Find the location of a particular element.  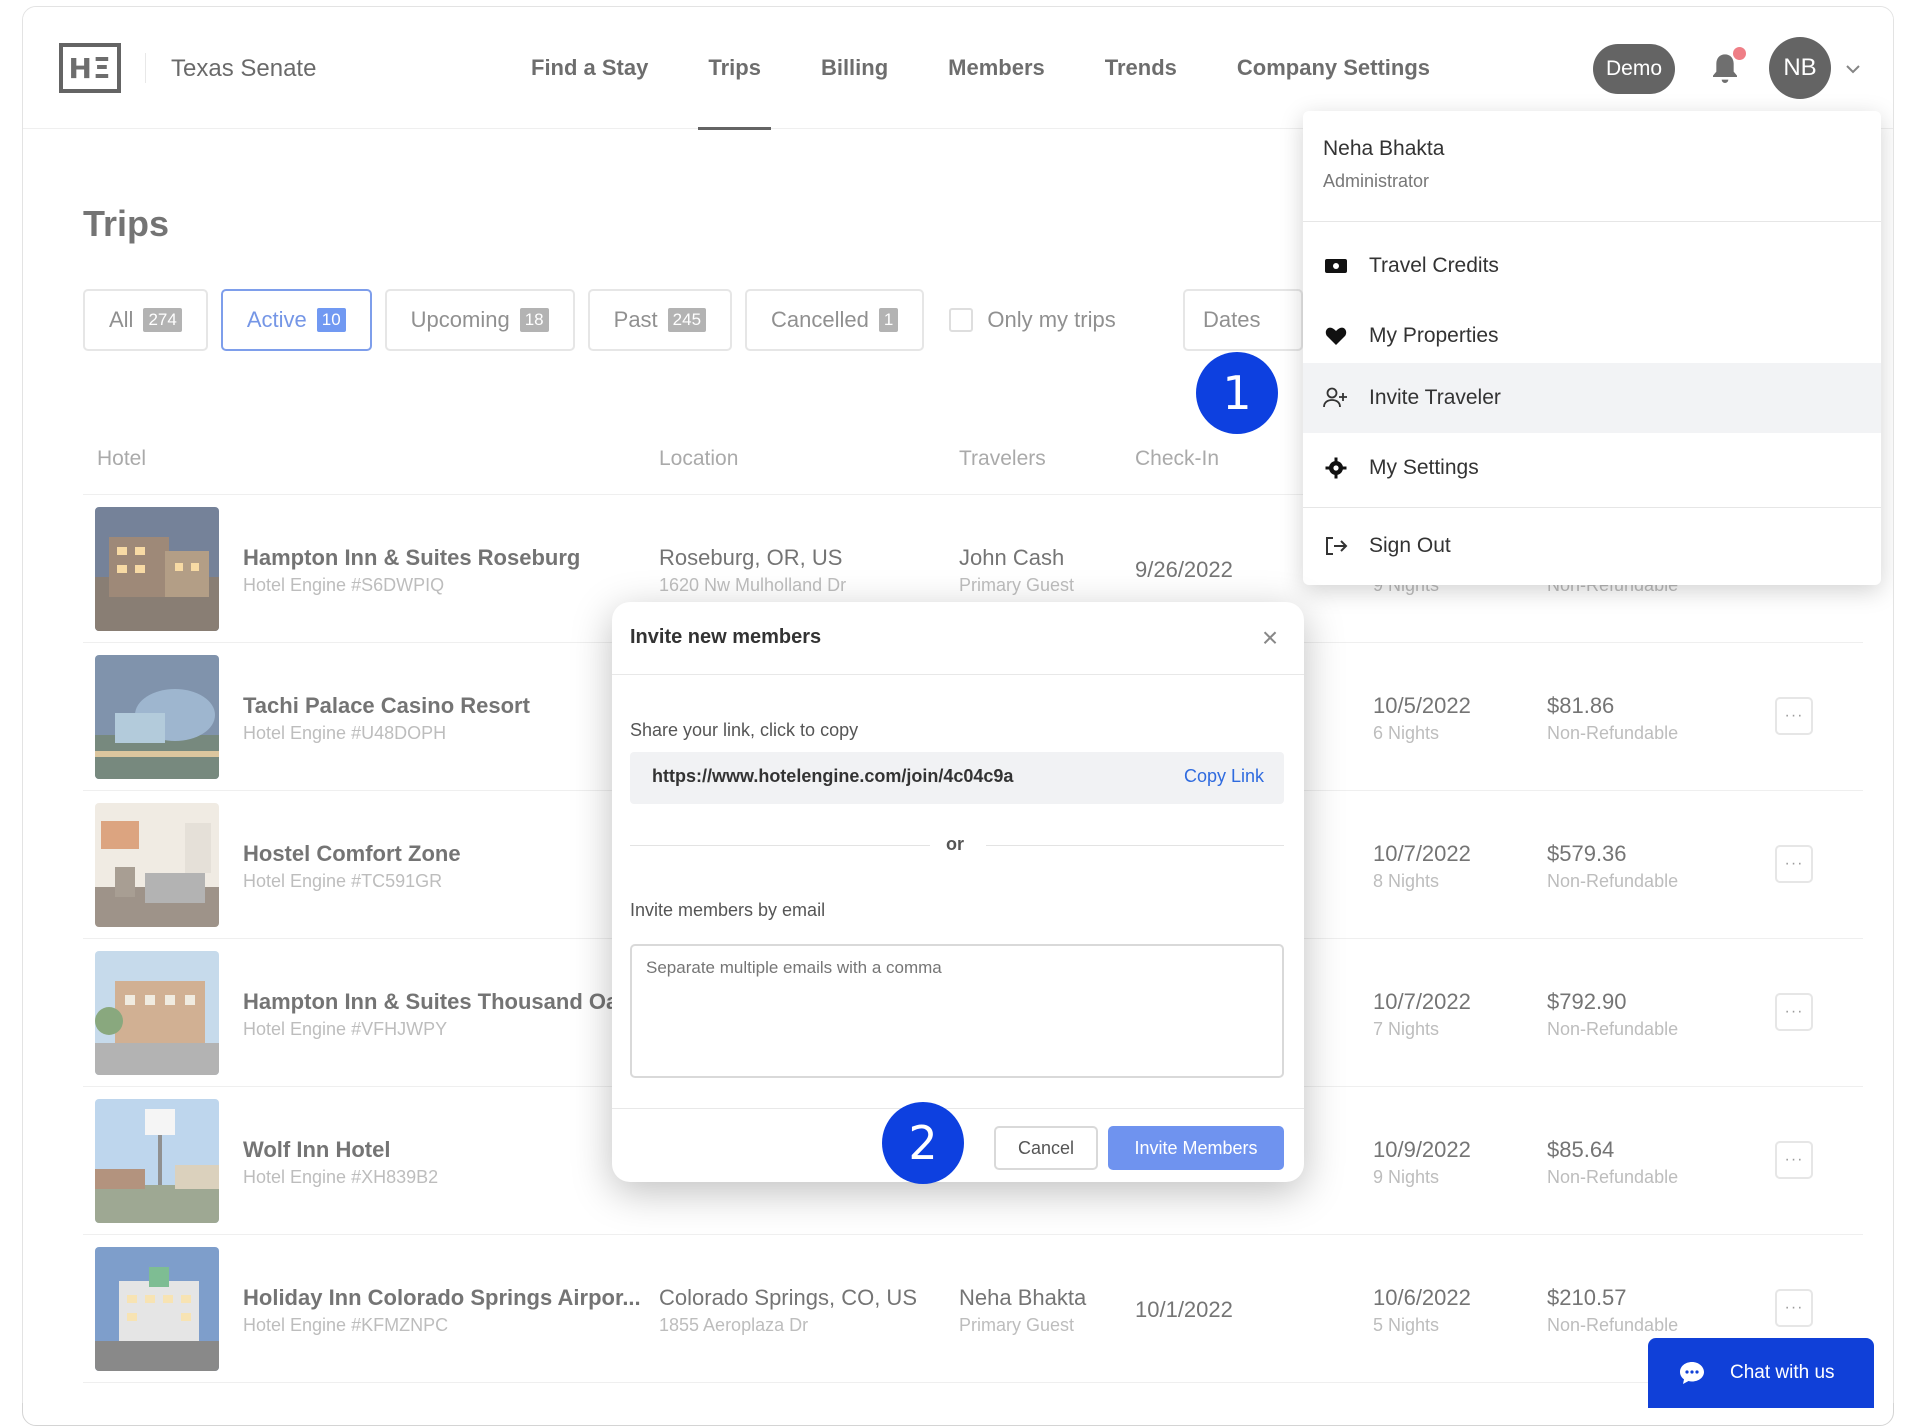

copy-link-button: Copy Link is located at coordinates (1224, 776).